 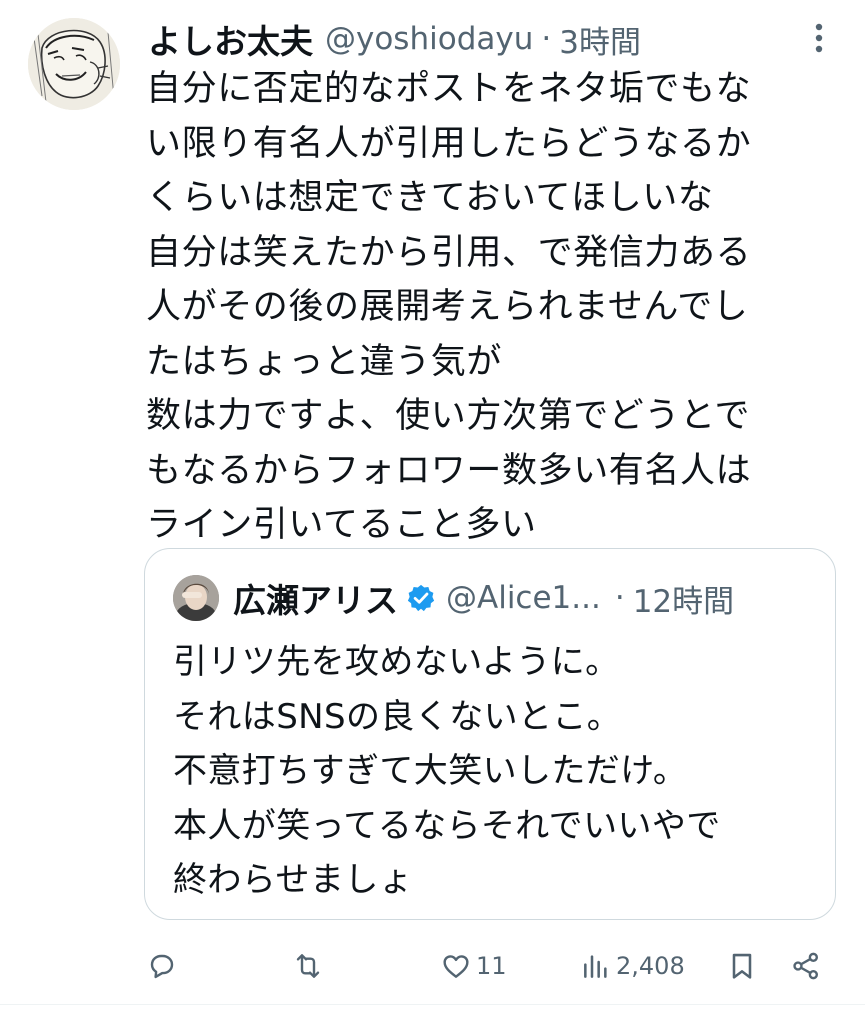 What do you see at coordinates (449, 470) in the screenshot?
I see `tweet-text-line: もなるからフォロワー数多い有名人は` at bounding box center [449, 470].